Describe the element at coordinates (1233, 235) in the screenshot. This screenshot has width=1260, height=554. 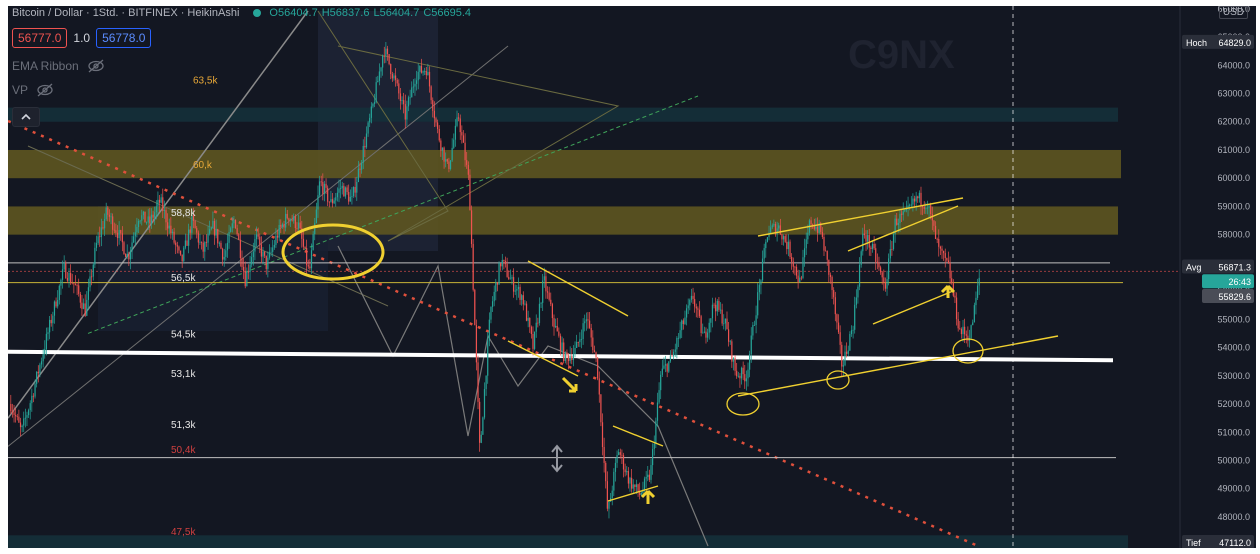
I see `price-tick-label: 58000.0` at that location.